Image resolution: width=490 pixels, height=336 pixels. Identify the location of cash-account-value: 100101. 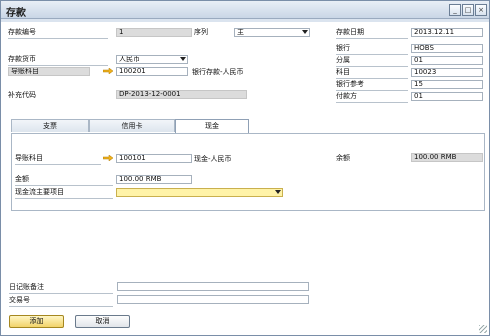
(132, 158).